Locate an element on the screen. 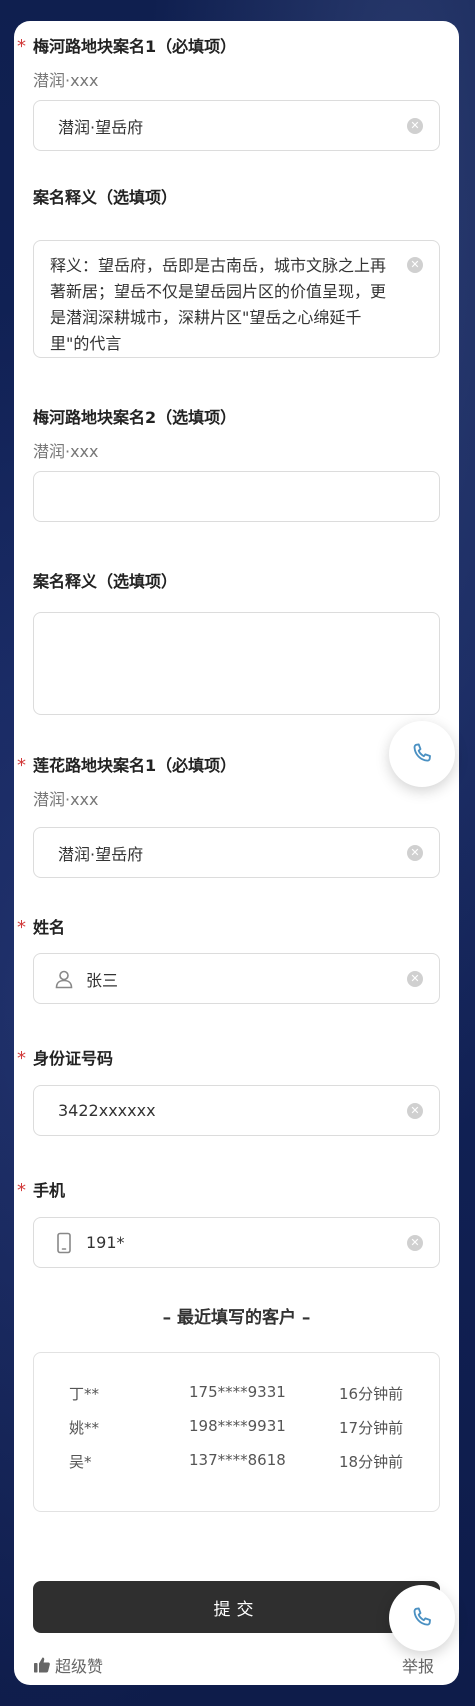 This screenshot has height=1706, width=475. field-label: 姓名 is located at coordinates (49, 927).